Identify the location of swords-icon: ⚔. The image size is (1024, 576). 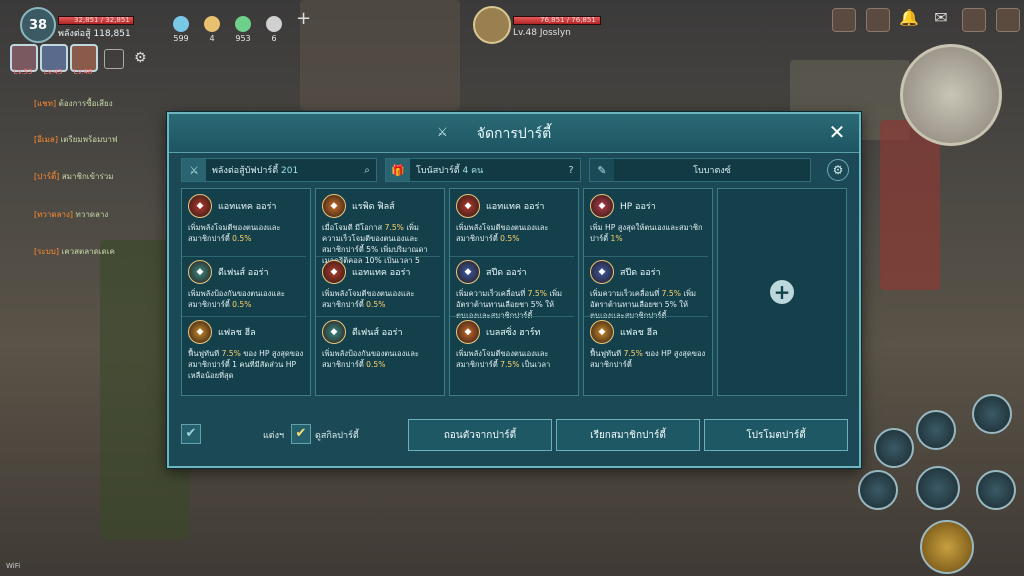
(194, 170).